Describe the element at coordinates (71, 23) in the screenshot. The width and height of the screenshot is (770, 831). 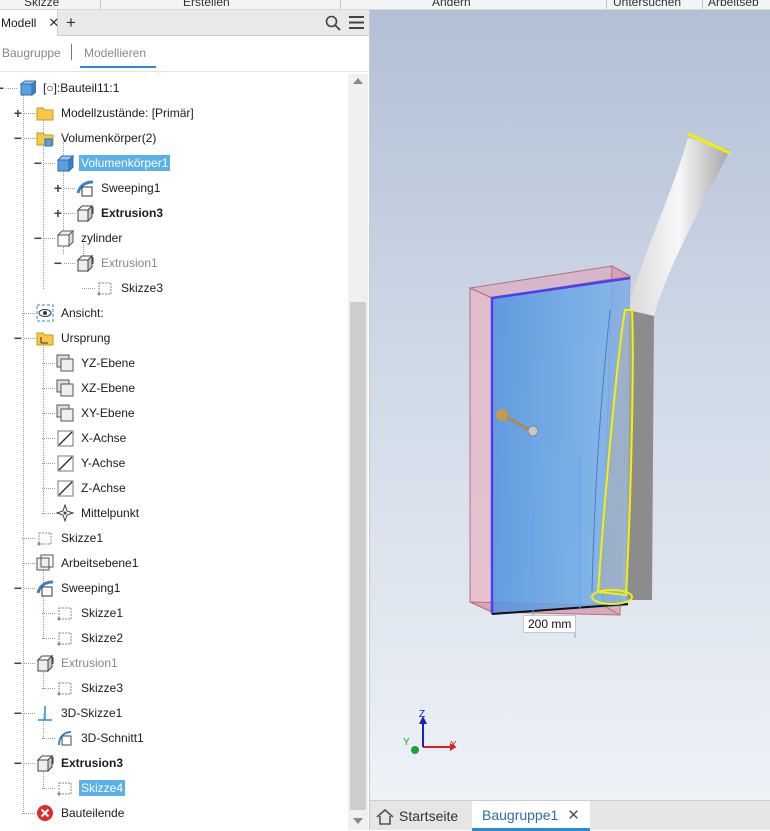
I see `add-tab-icon: +` at that location.